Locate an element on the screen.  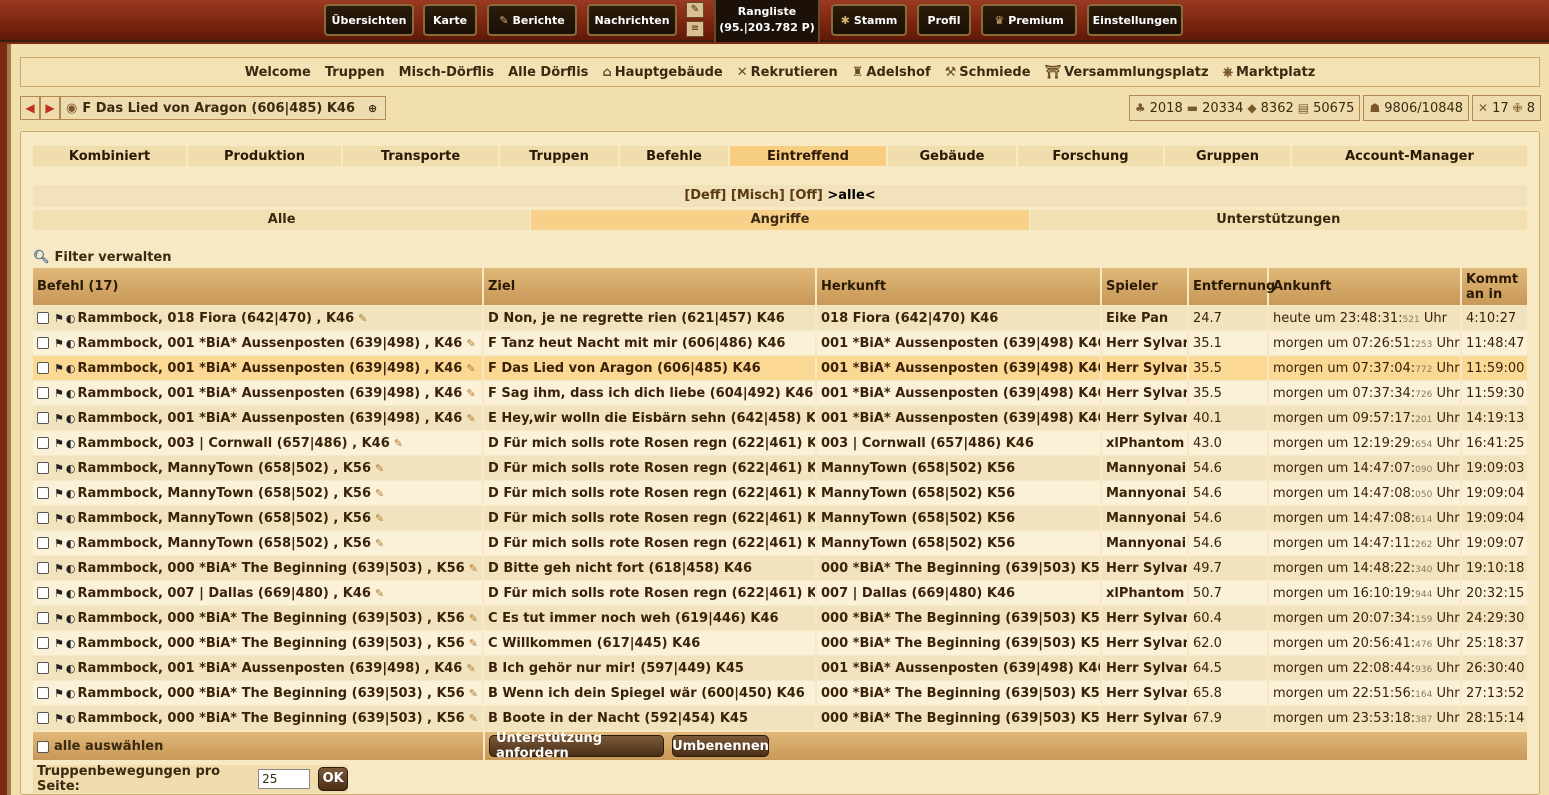
select-all: alle auswählen is located at coordinates (100, 746).